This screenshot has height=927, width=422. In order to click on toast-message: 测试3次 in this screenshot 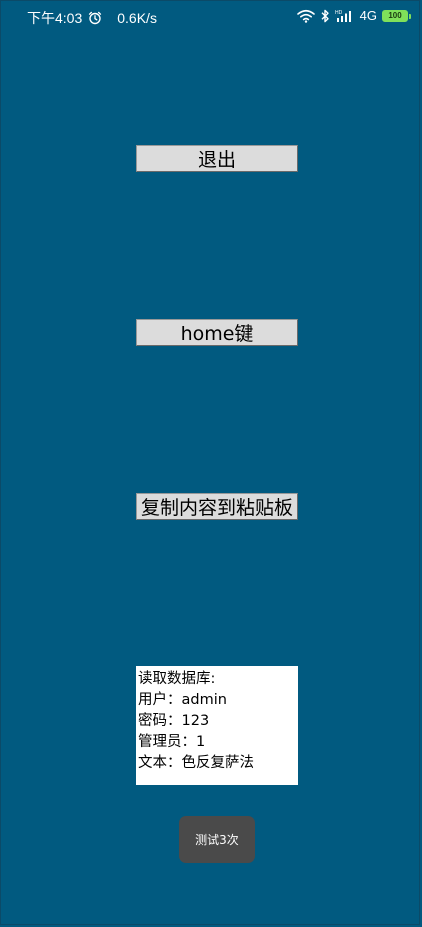, I will do `click(217, 839)`.